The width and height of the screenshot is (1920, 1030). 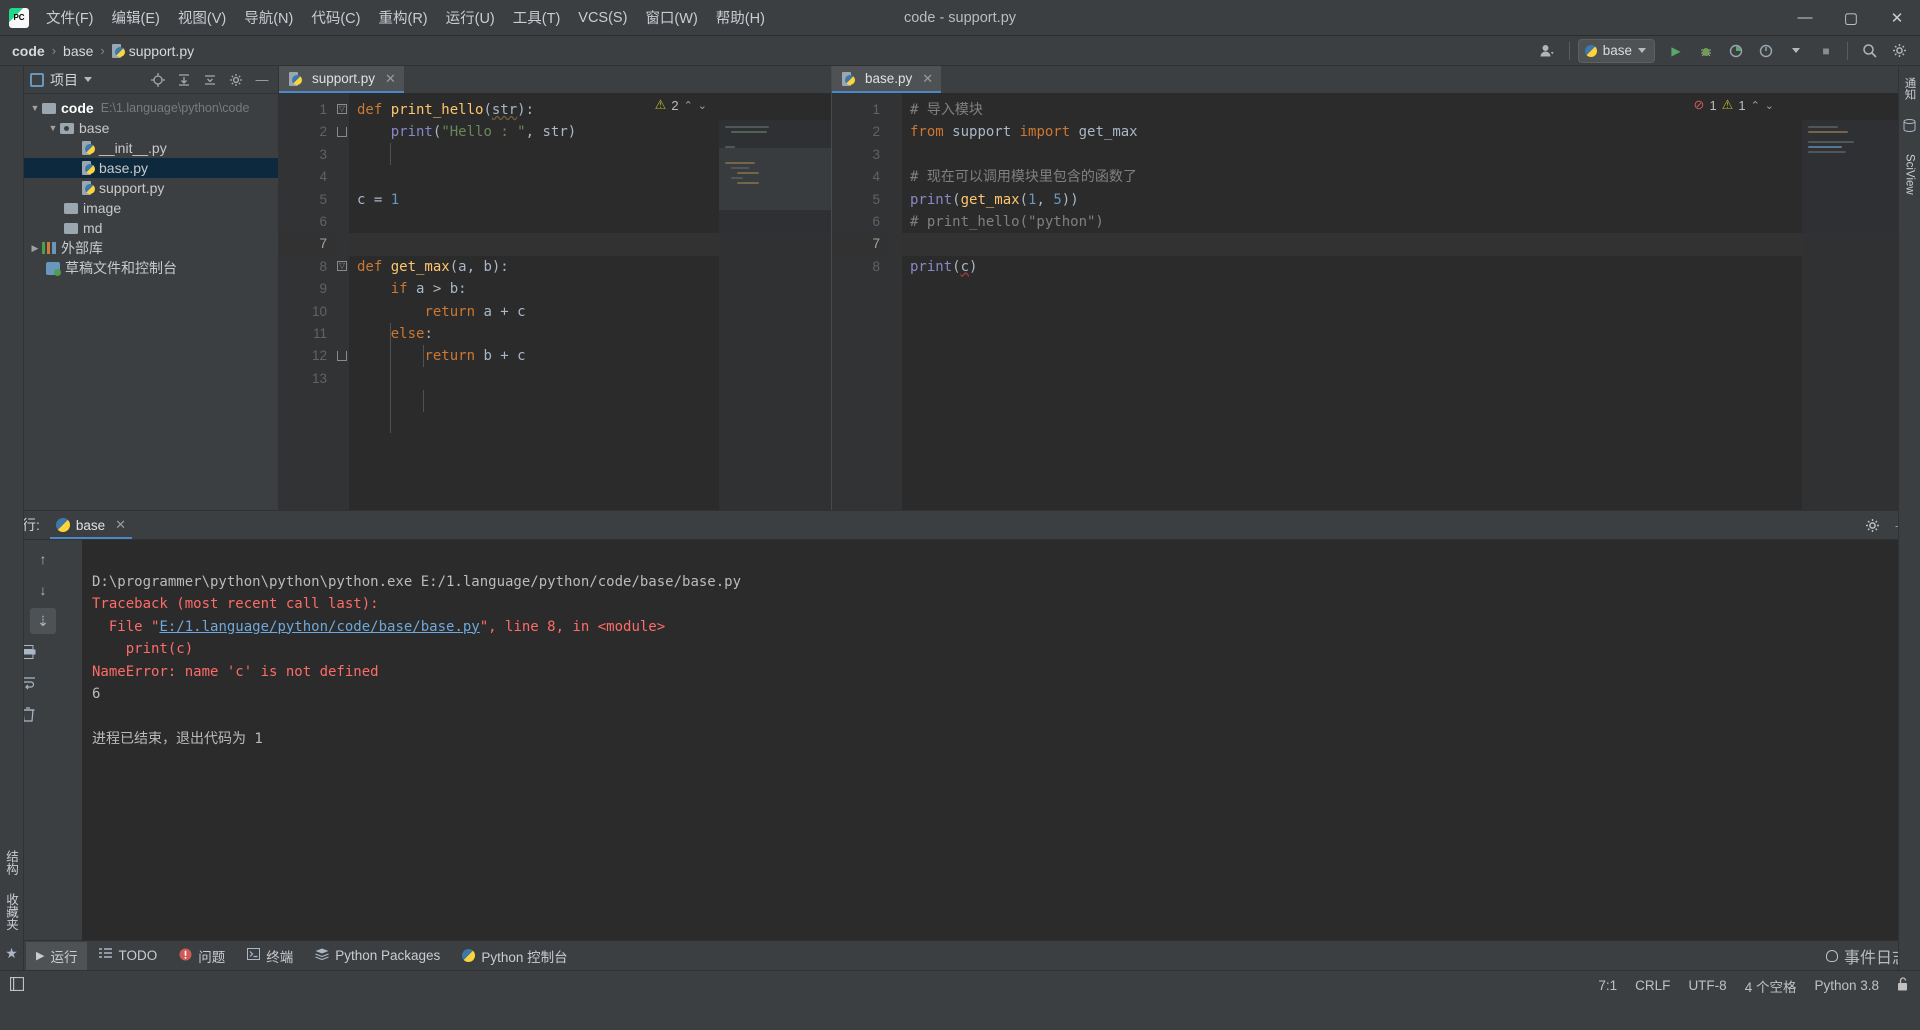 I want to click on collapse-all-icon, so click(x=210, y=80).